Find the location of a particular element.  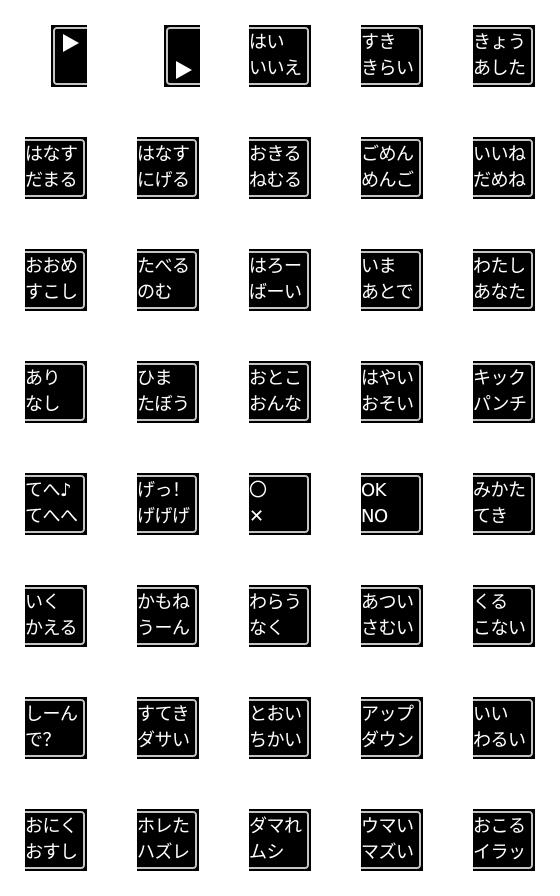

tile-line-top: ウマい is located at coordinates (387, 826).